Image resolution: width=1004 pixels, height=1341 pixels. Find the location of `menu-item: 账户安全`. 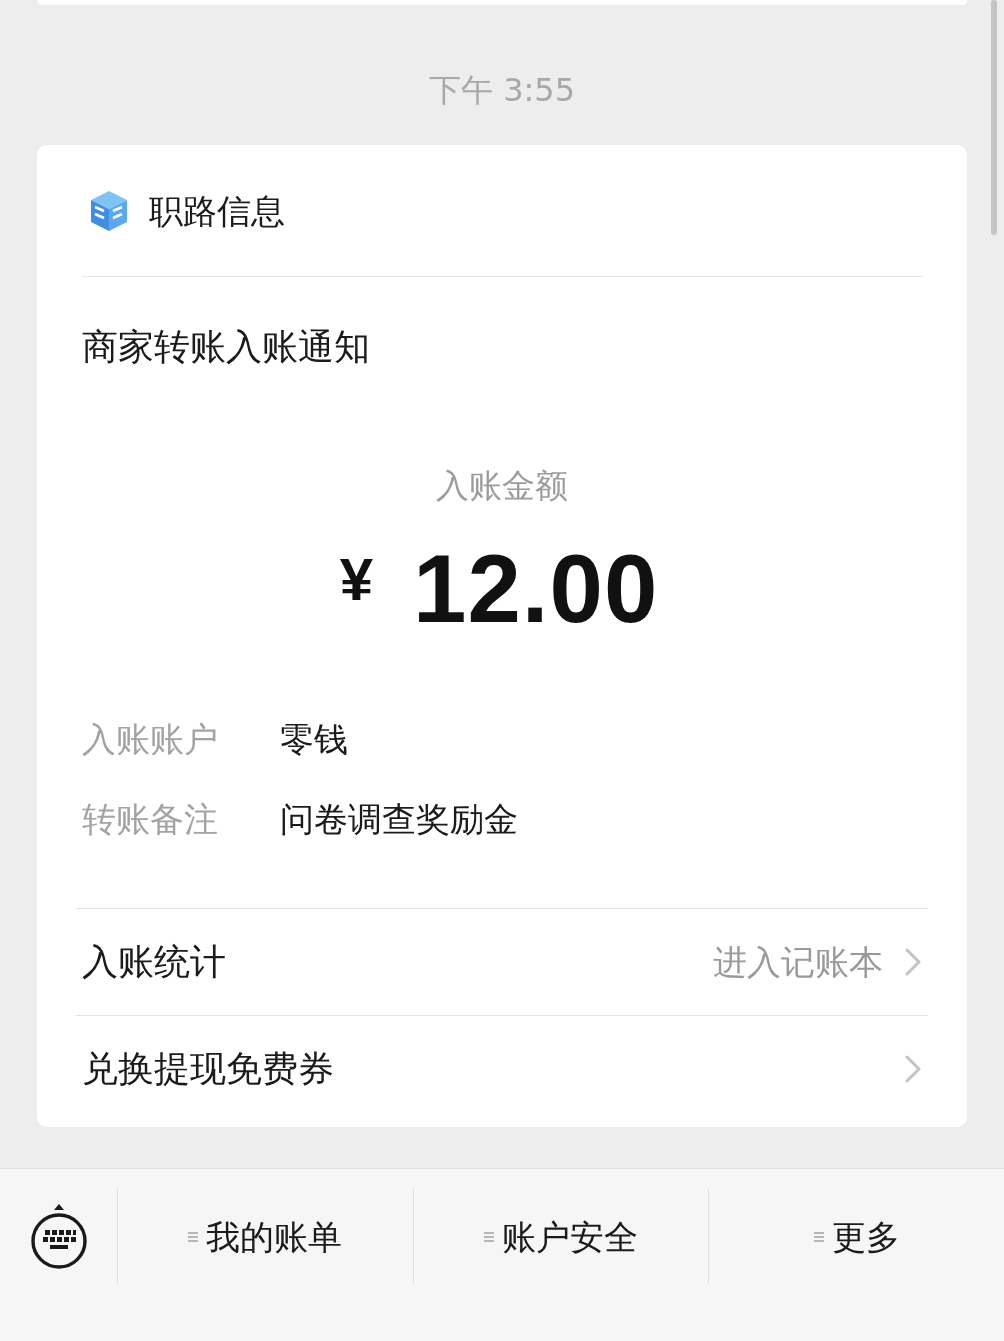

menu-item: 账户安全 is located at coordinates (561, 1236).